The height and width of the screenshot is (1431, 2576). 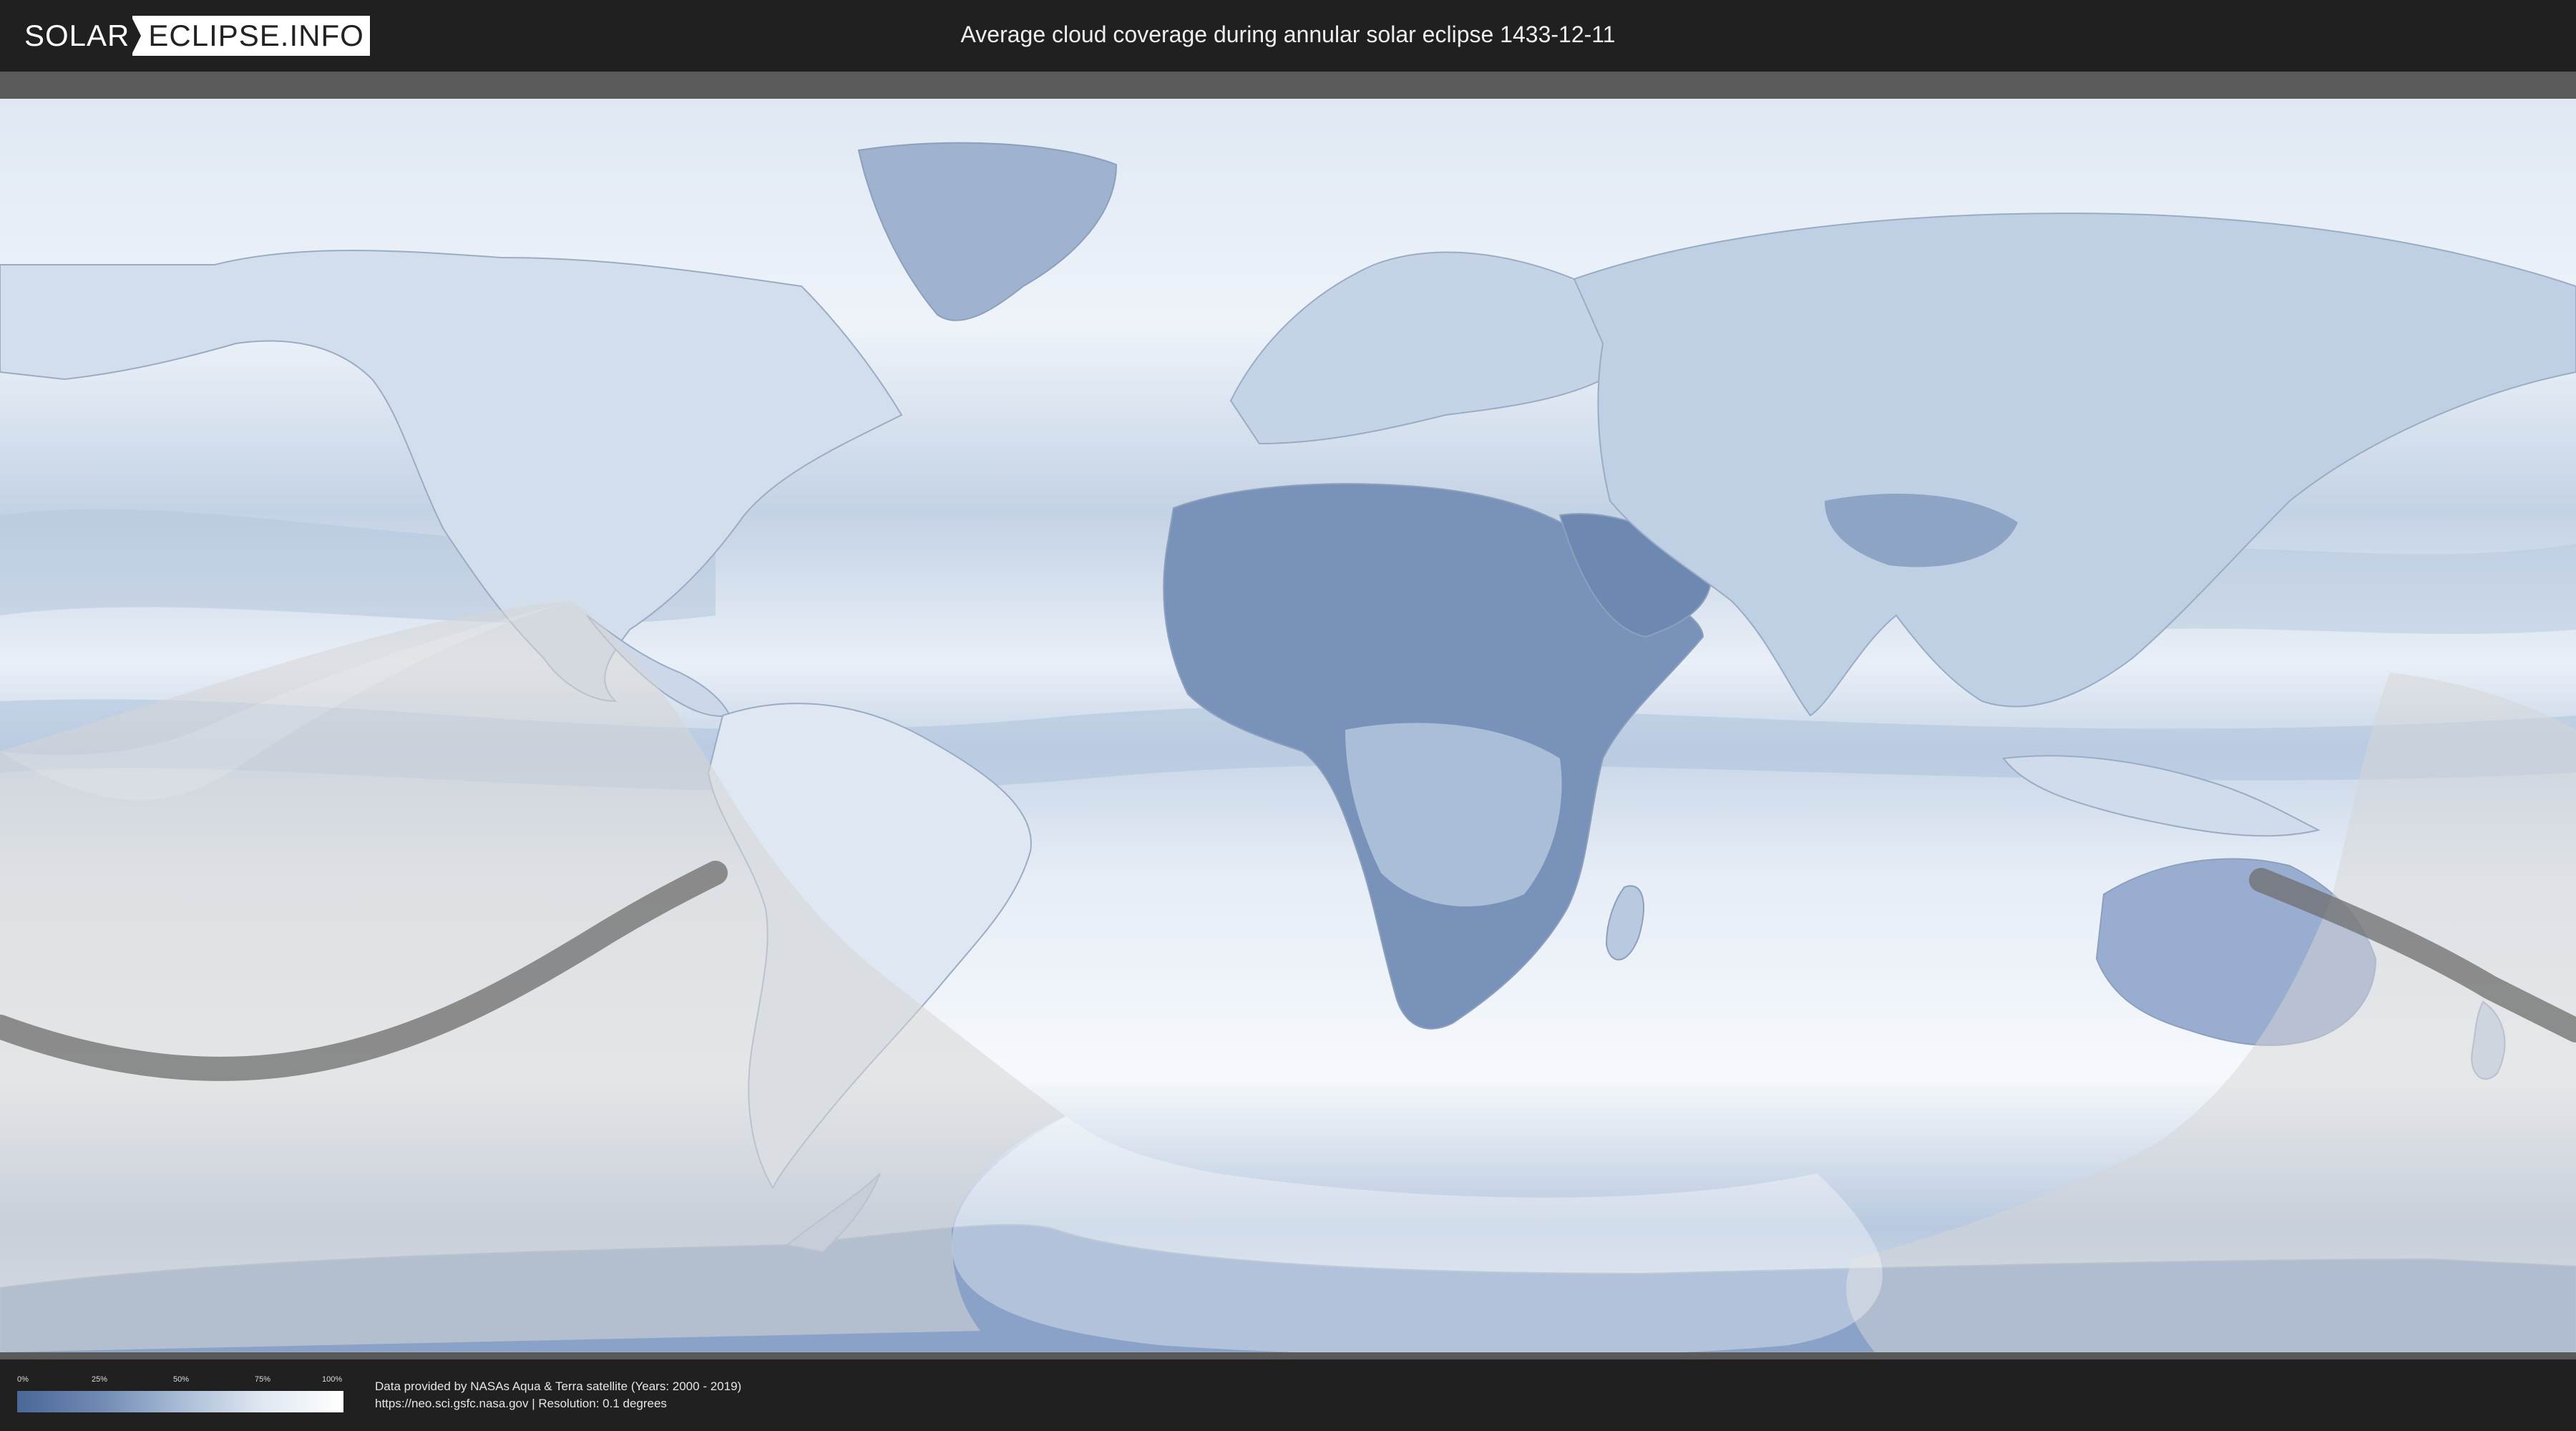 I want to click on map-bottom-band, so click(x=1288, y=1355).